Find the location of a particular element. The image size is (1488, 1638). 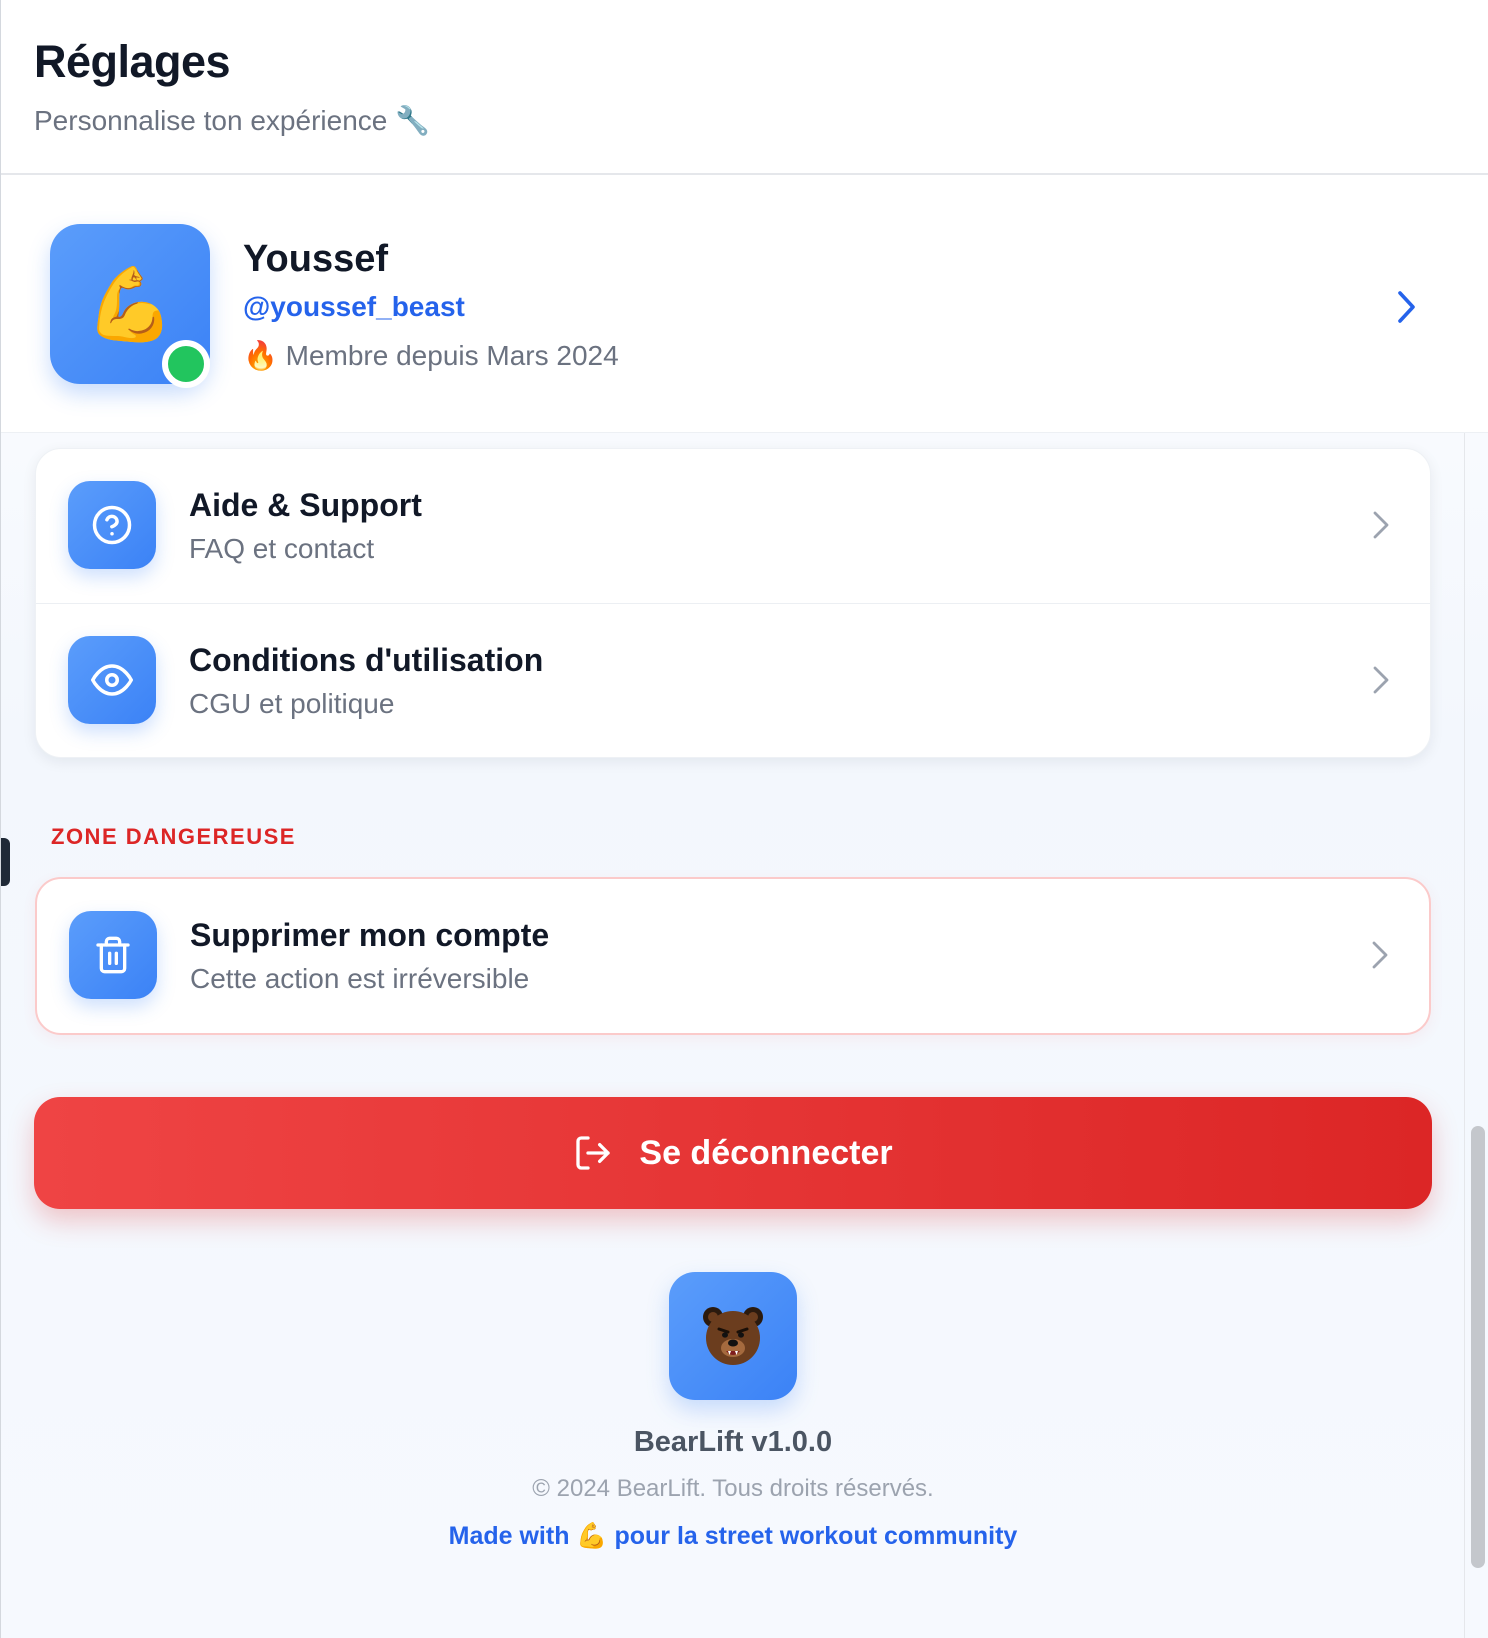

scrollbar-thumb is located at coordinates (1478, 1347).